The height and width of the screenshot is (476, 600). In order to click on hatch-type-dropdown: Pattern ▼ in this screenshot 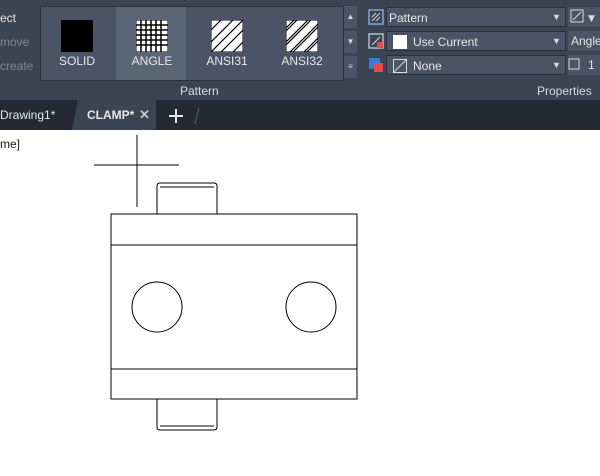, I will do `click(476, 17)`.